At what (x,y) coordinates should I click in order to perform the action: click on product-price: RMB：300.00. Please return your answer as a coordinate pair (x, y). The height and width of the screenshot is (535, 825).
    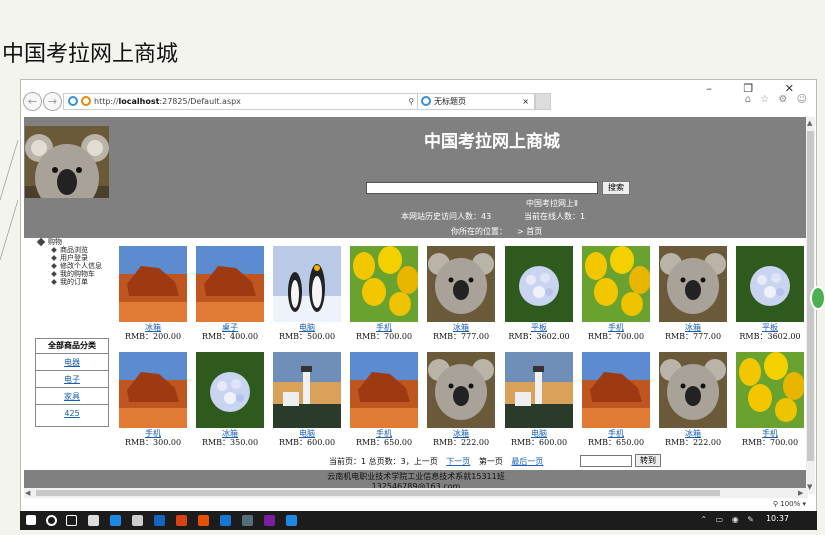
    Looking at the image, I should click on (153, 442).